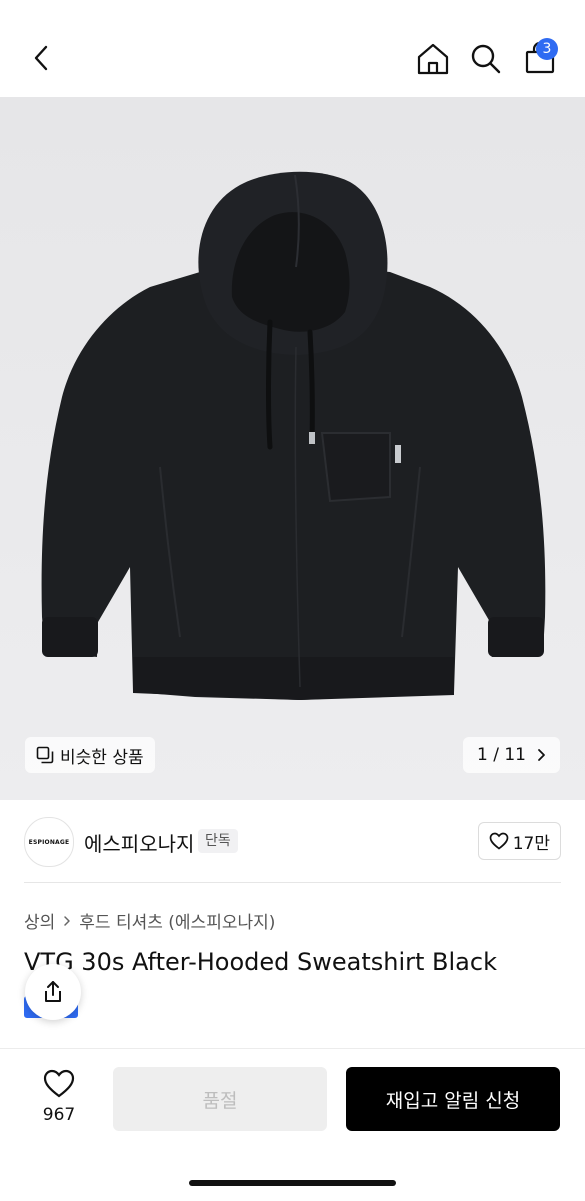 The height and width of the screenshot is (1201, 585). I want to click on share-button, so click(53, 992).